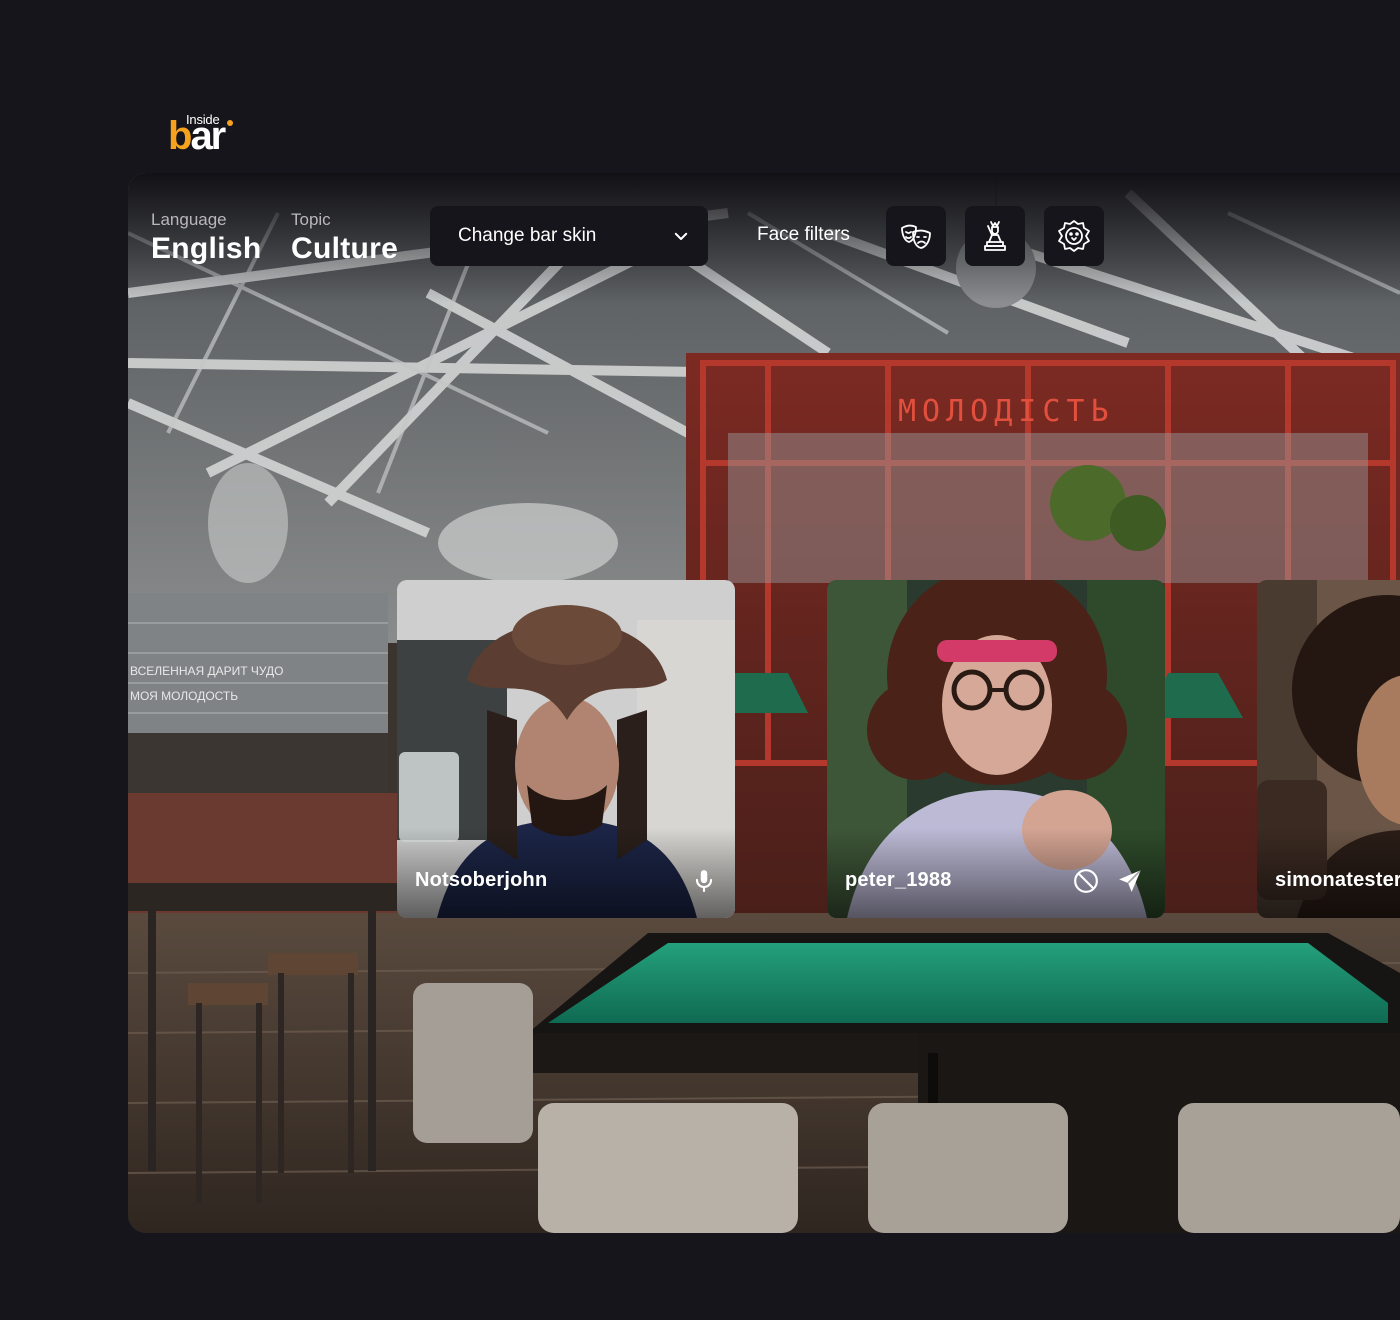  What do you see at coordinates (1328, 749) in the screenshot?
I see `participant-tile-simonatester: simonatester` at bounding box center [1328, 749].